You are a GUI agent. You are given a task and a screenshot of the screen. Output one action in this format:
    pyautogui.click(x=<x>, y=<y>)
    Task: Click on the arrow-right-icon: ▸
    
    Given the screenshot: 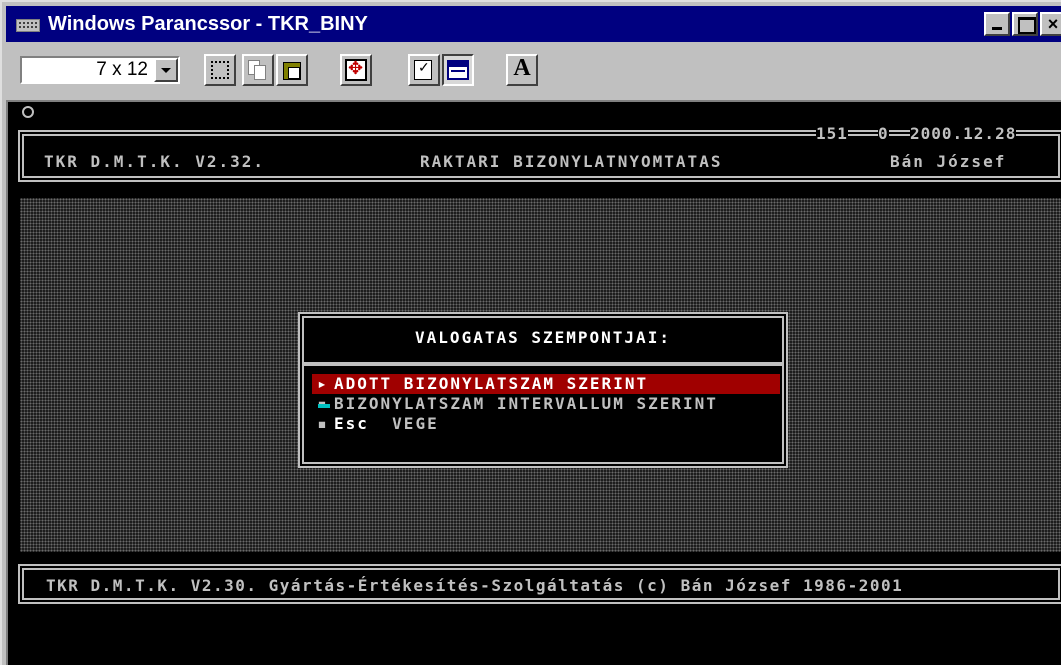 What is the action you would take?
    pyautogui.click(x=323, y=383)
    